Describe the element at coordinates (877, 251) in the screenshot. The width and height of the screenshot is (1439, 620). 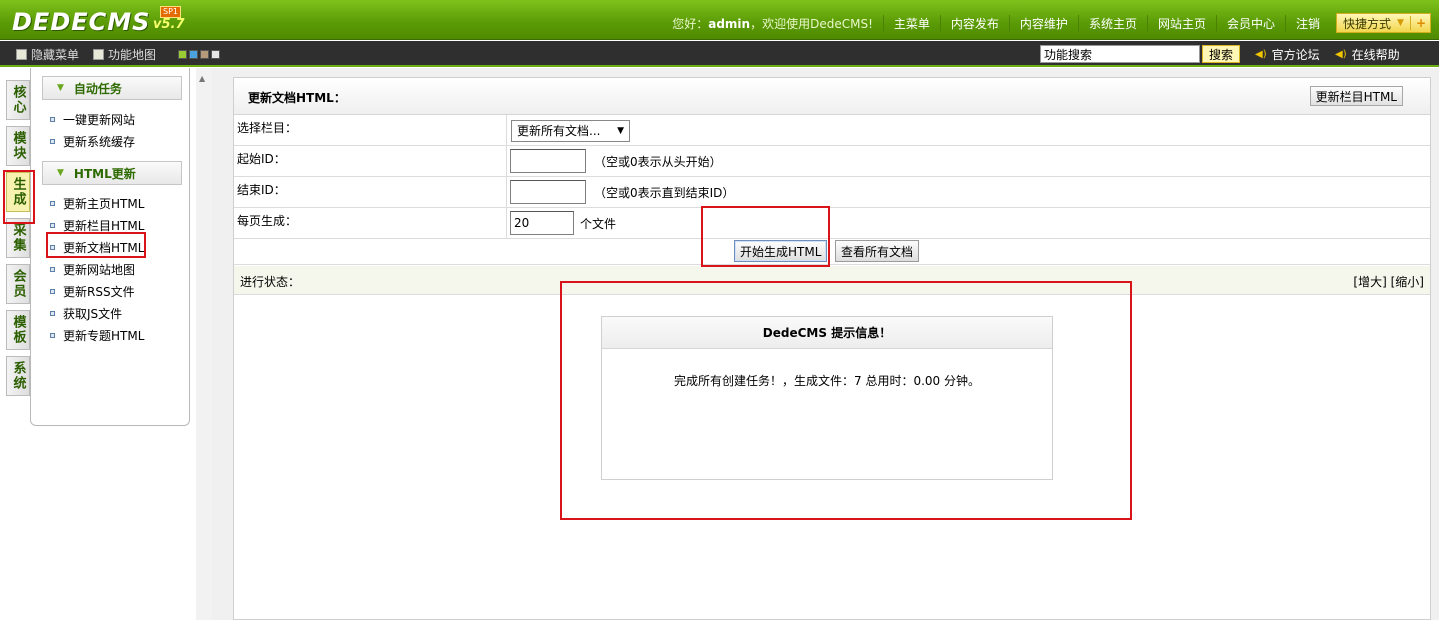
I see `view-all-docs-button: 查看所有文档` at that location.